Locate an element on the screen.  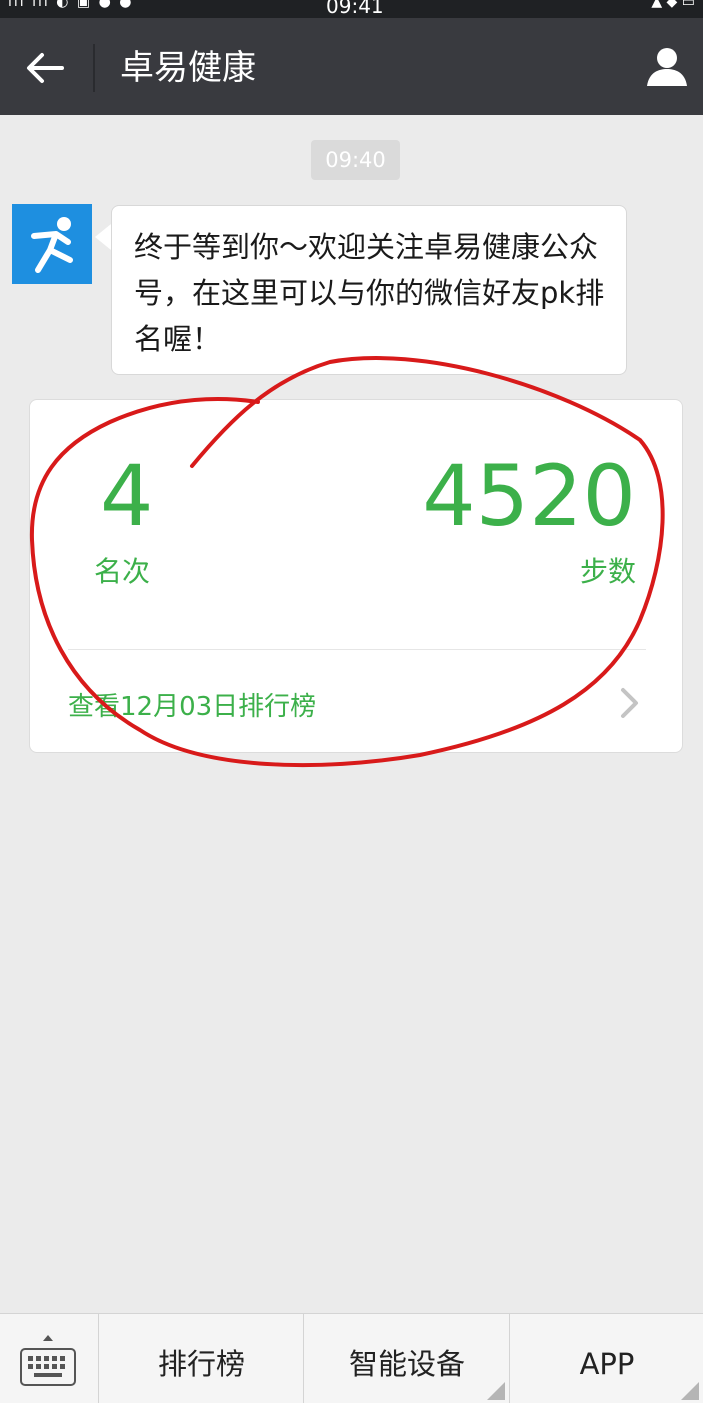
page-title: 卓易健康 is located at coordinates (188, 68).